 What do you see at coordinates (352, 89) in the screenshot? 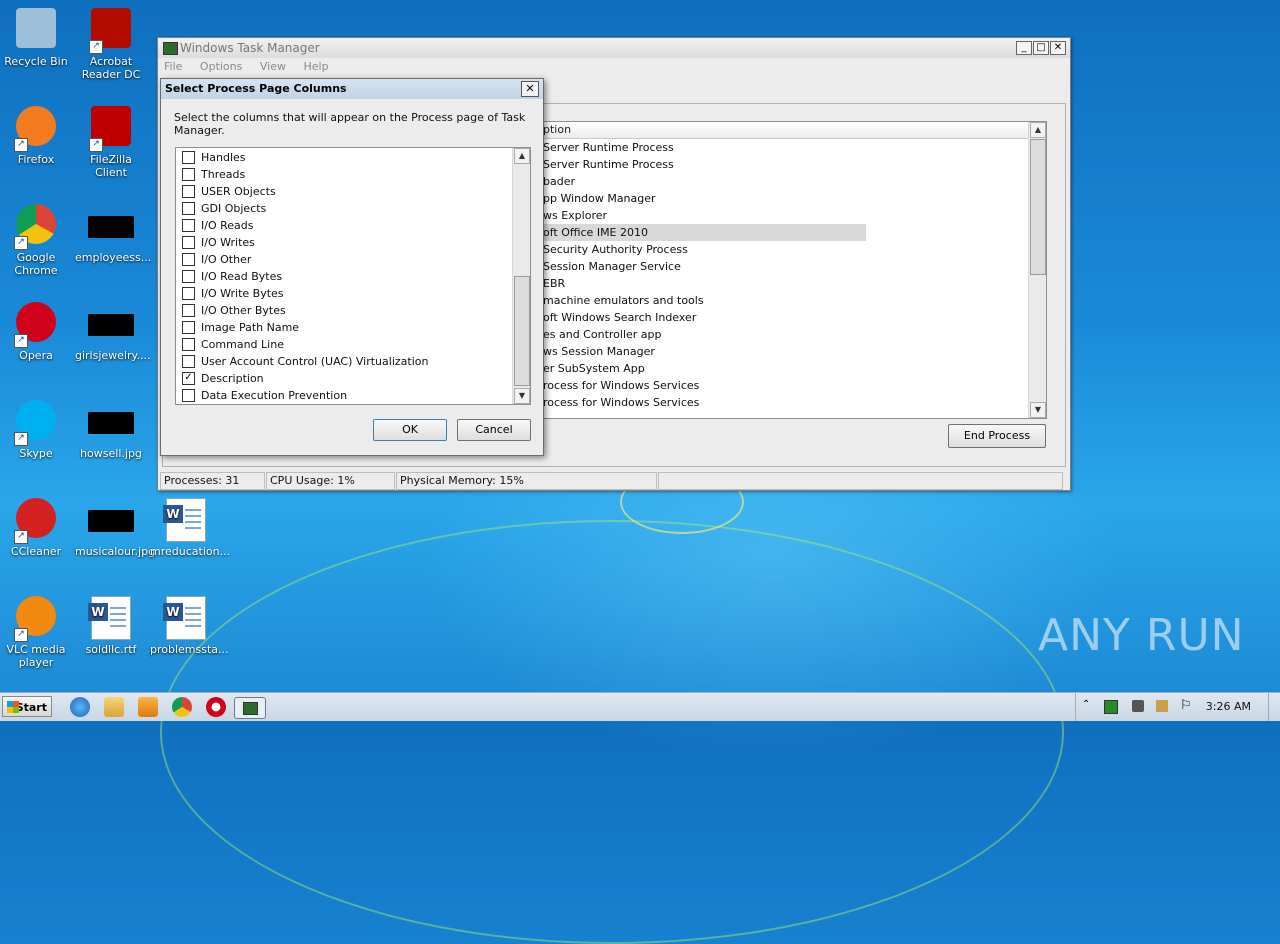
I see `dialog-titlebar: Select Process Page Columns ✕` at bounding box center [352, 89].